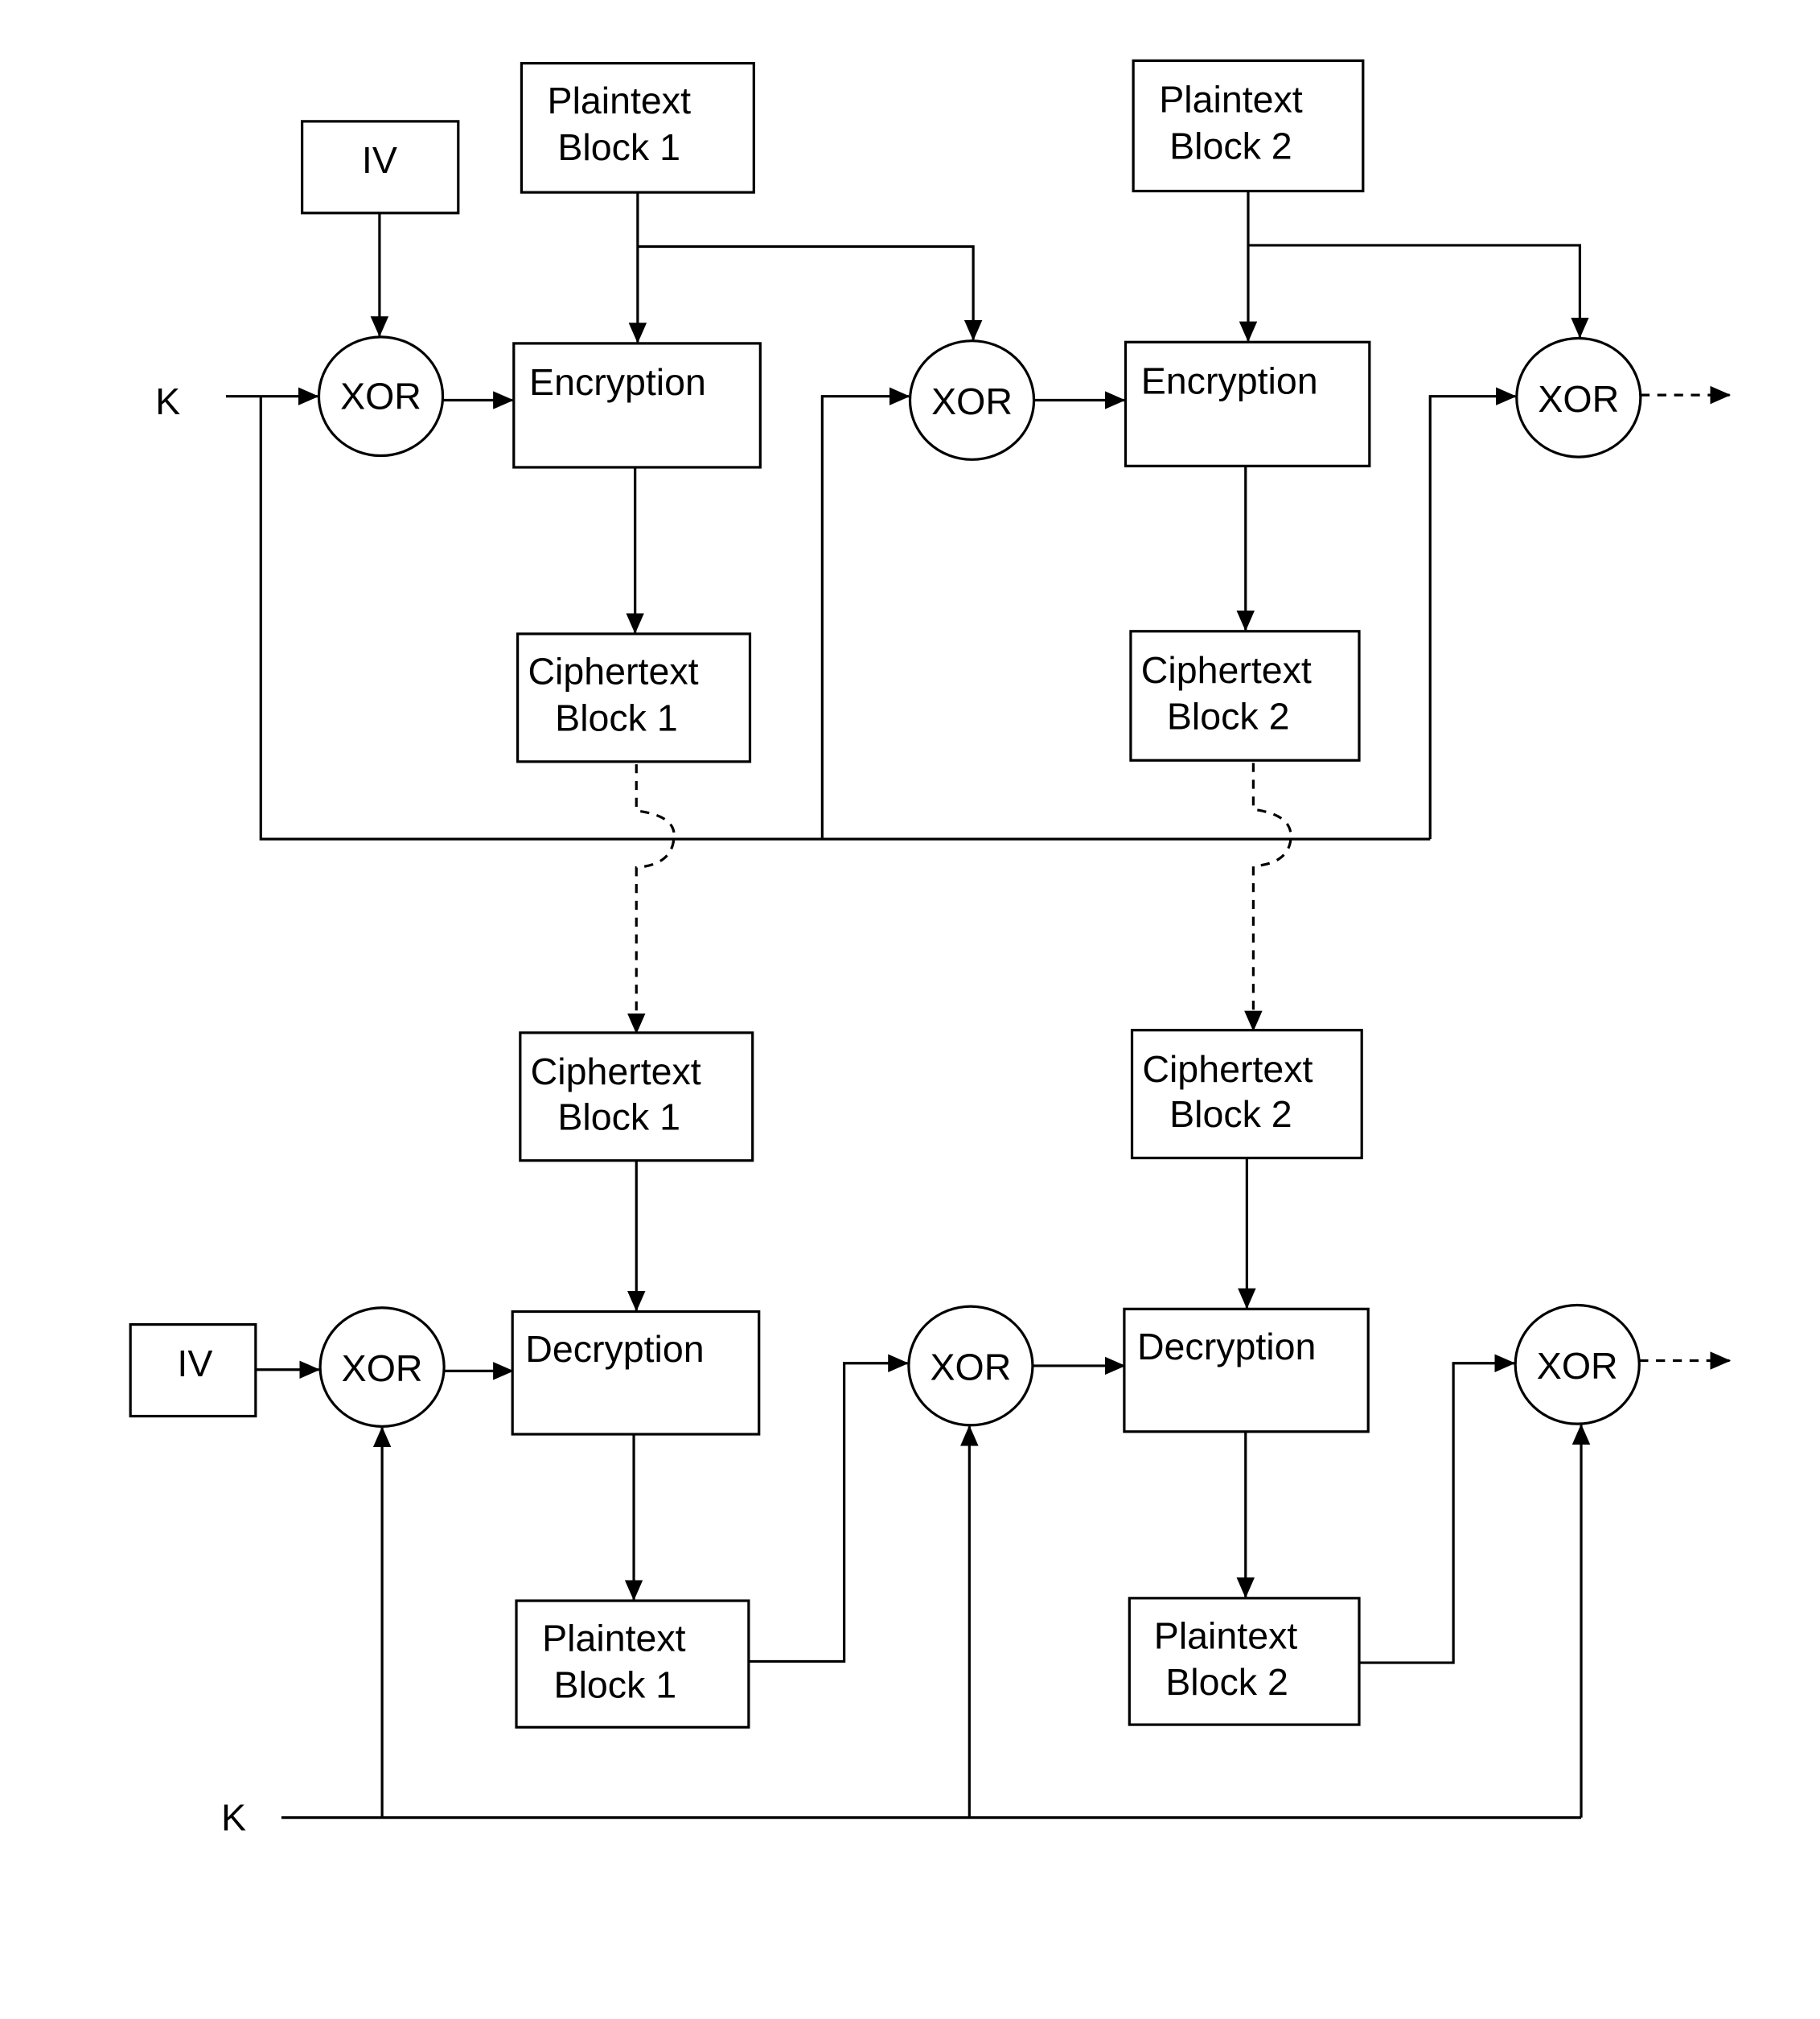 The image size is (1820, 2019). Describe the element at coordinates (637, 405) in the screenshot. I see `encryption-box-1: Encryption` at that location.